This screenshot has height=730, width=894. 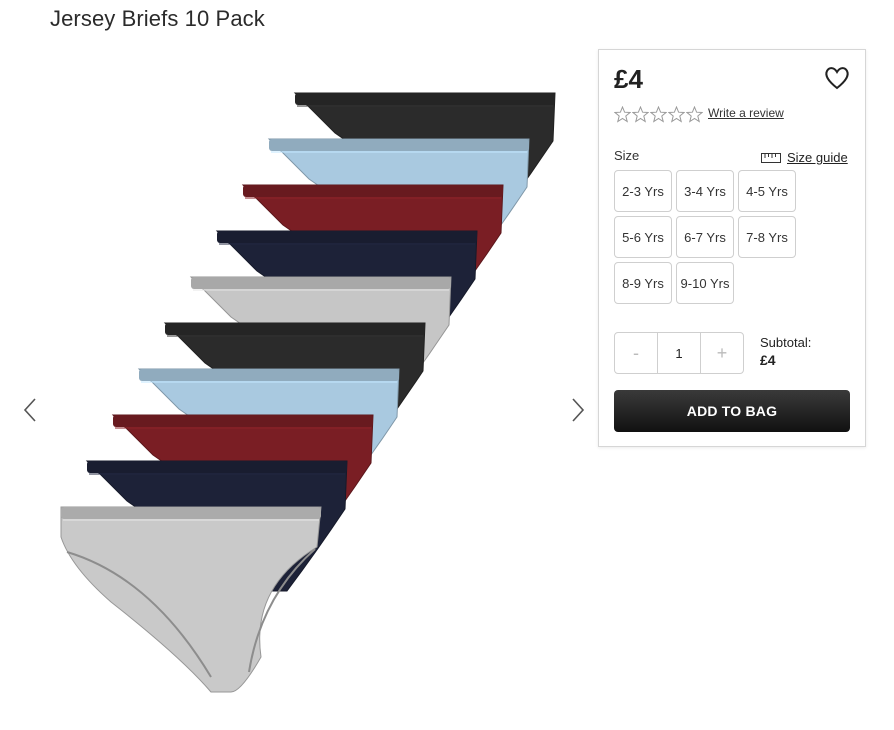 What do you see at coordinates (767, 237) in the screenshot?
I see `size-option: 7-8 Yrs` at bounding box center [767, 237].